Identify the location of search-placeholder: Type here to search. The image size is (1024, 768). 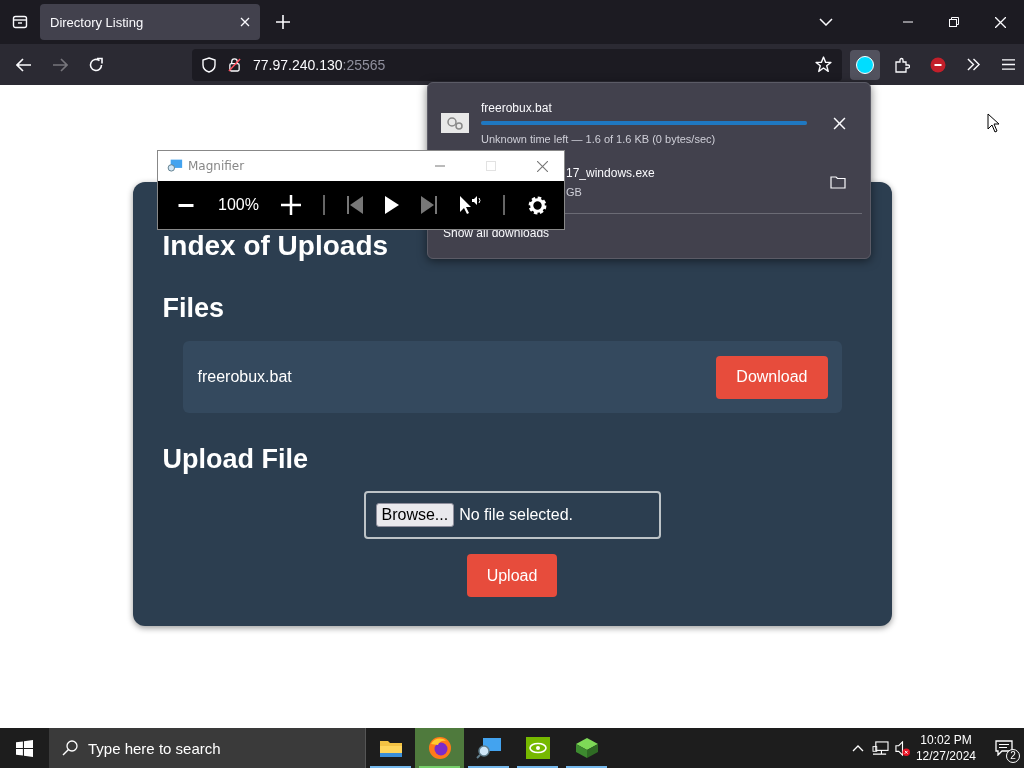
(154, 748).